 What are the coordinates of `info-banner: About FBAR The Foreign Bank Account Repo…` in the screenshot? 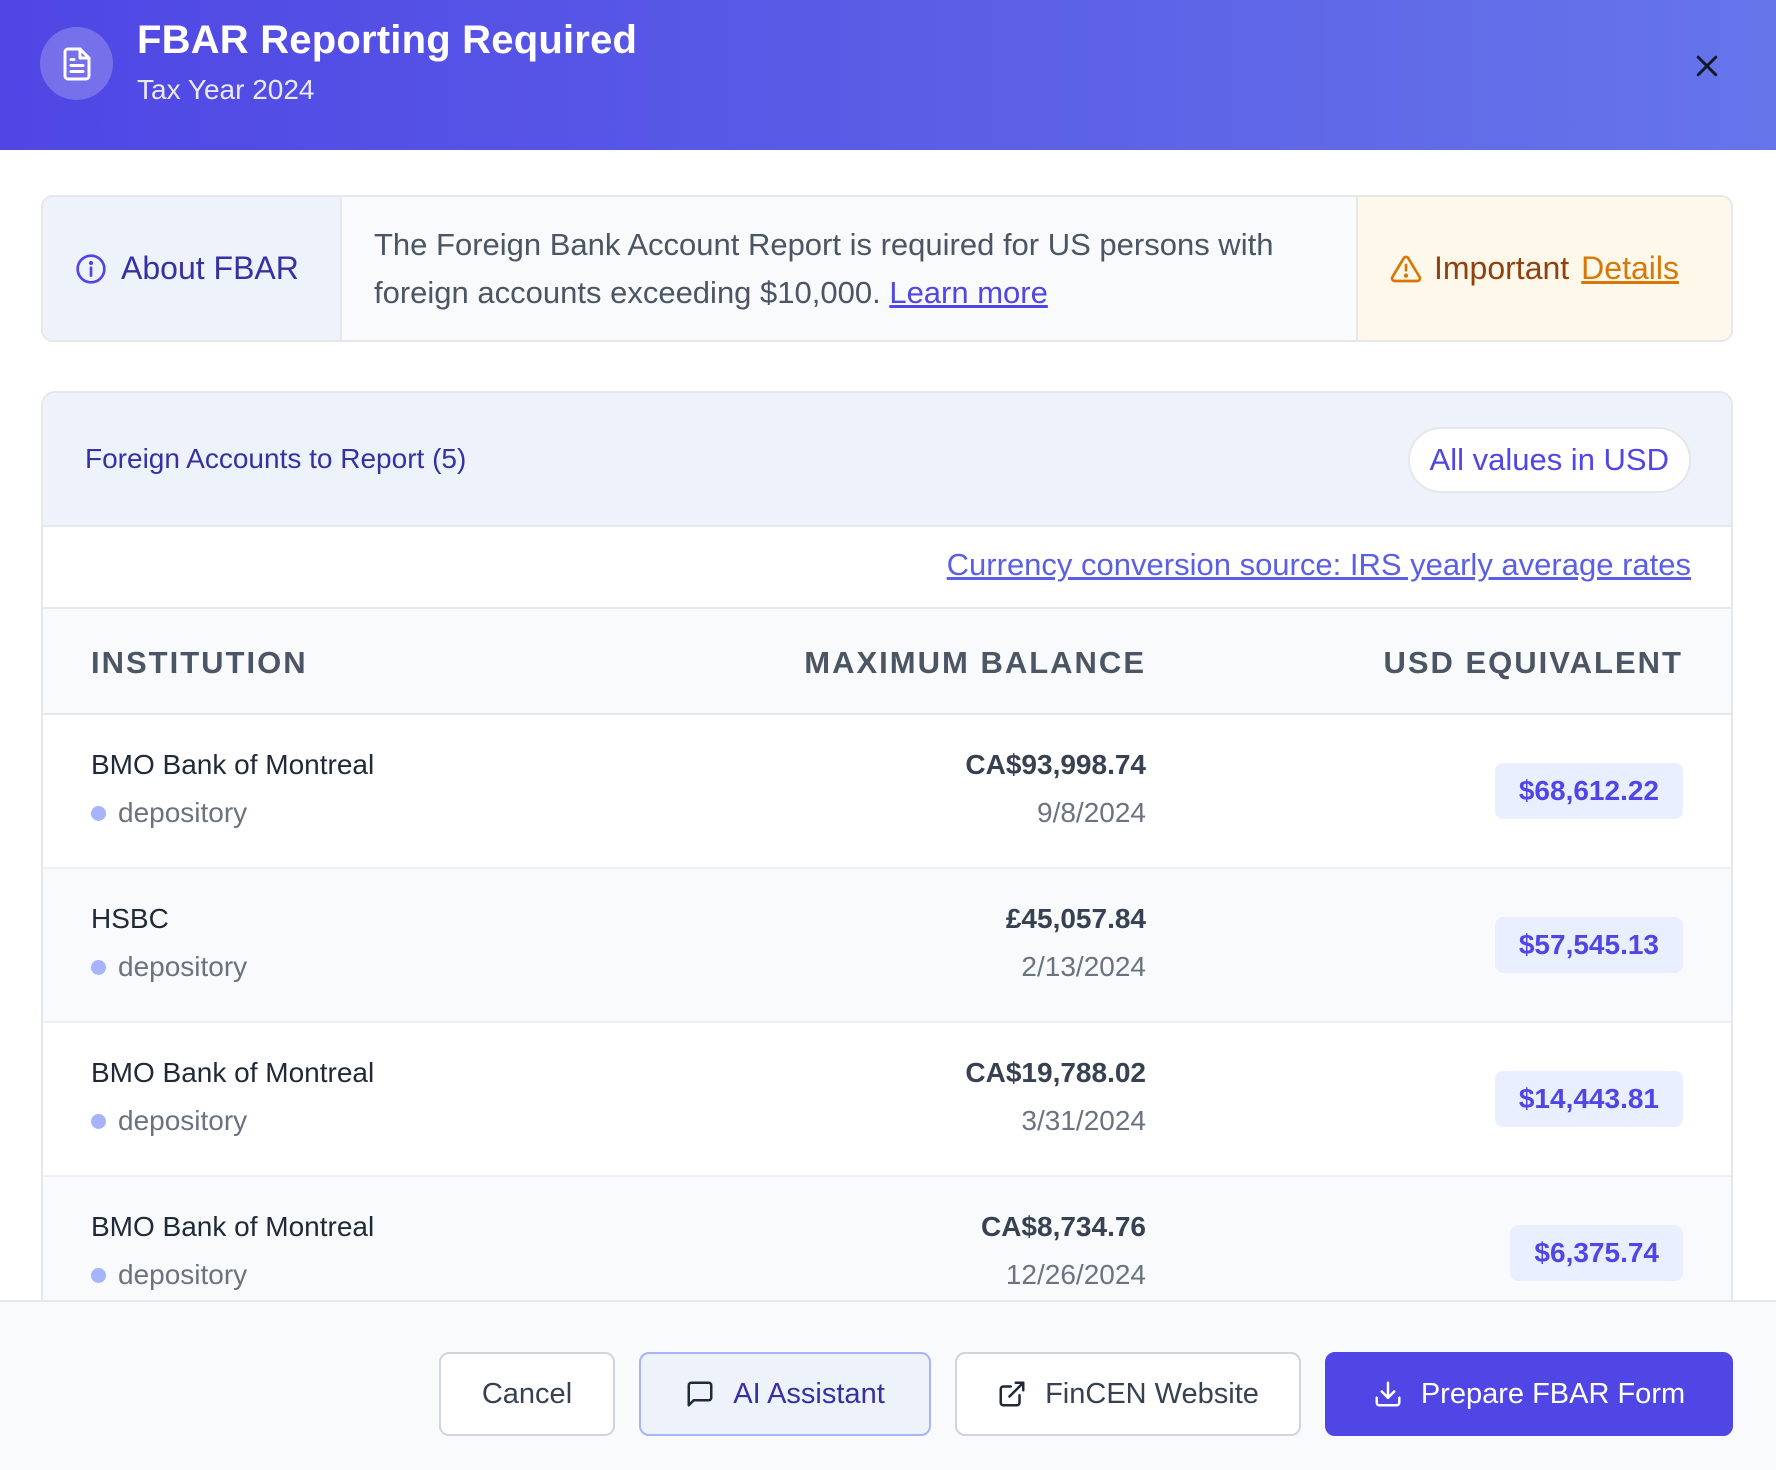 It's located at (887, 268).